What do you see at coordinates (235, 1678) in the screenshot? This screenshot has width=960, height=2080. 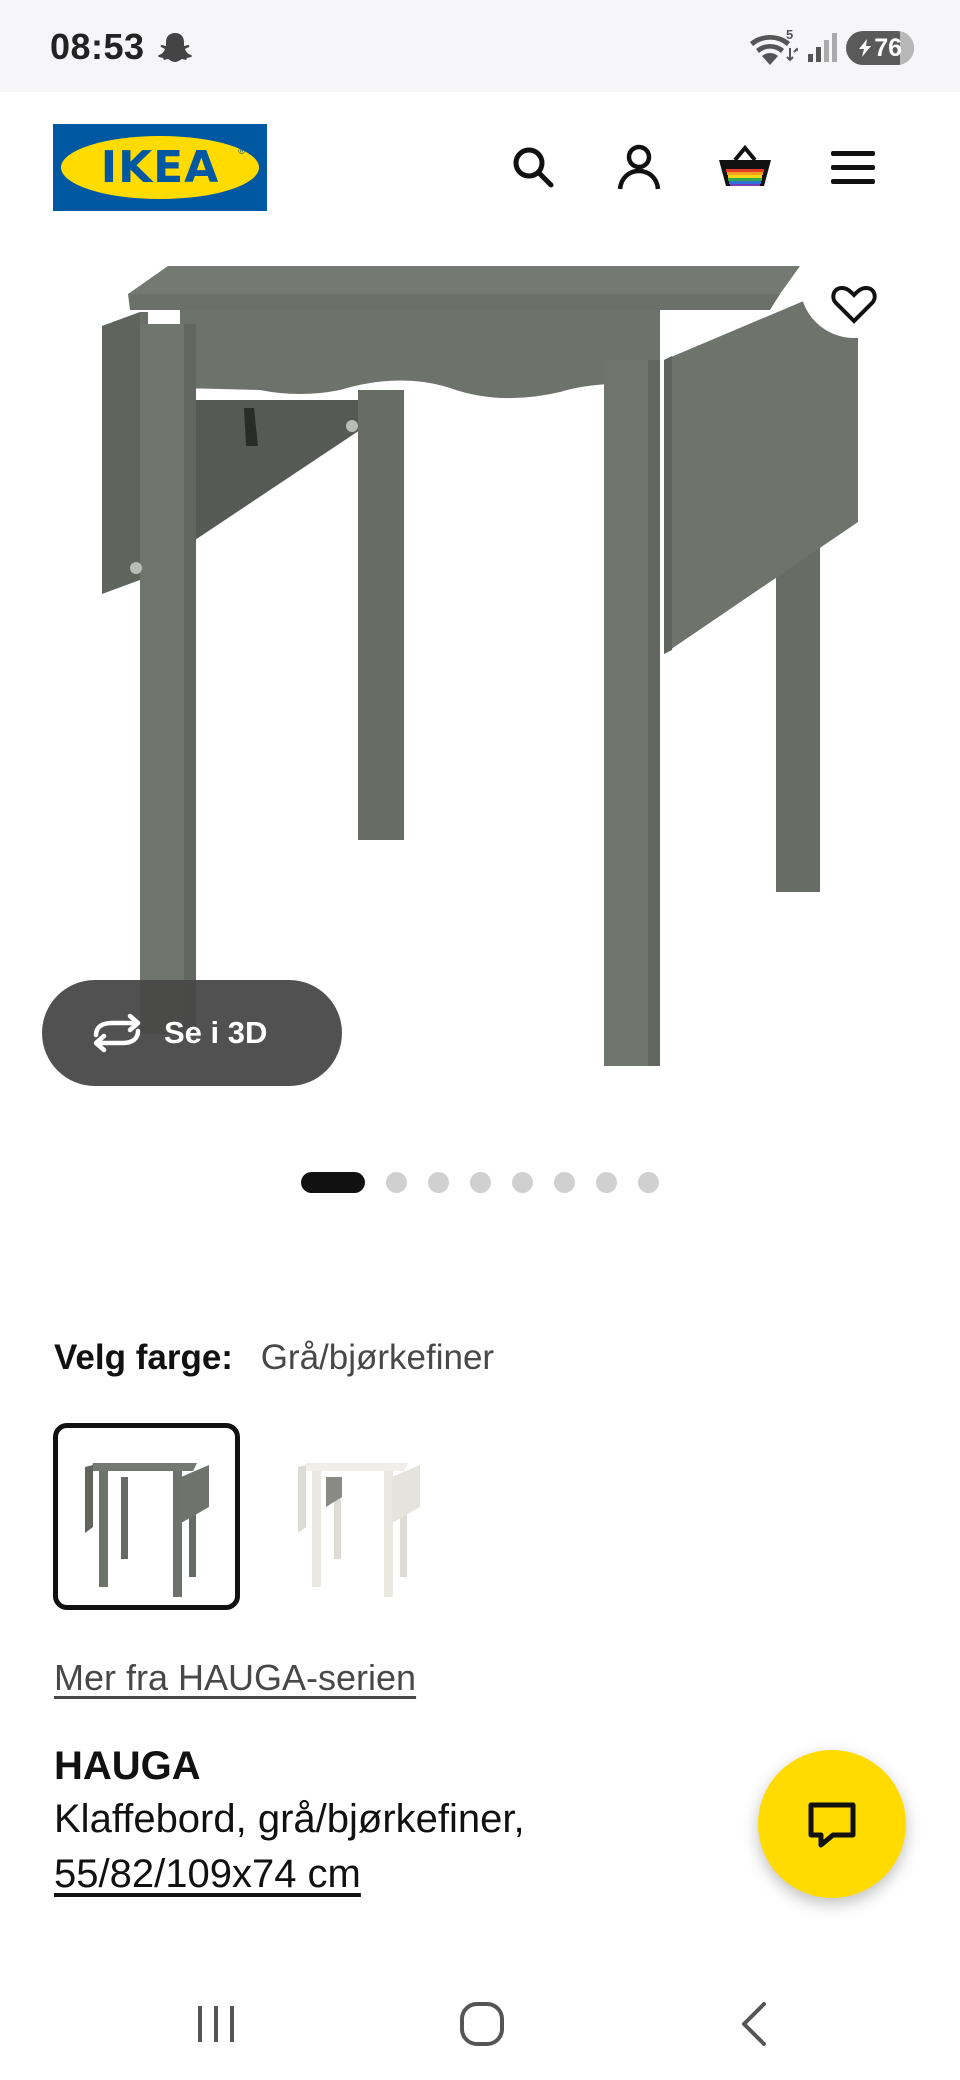 I see `series-link: Mer fra HAUGA-serien` at bounding box center [235, 1678].